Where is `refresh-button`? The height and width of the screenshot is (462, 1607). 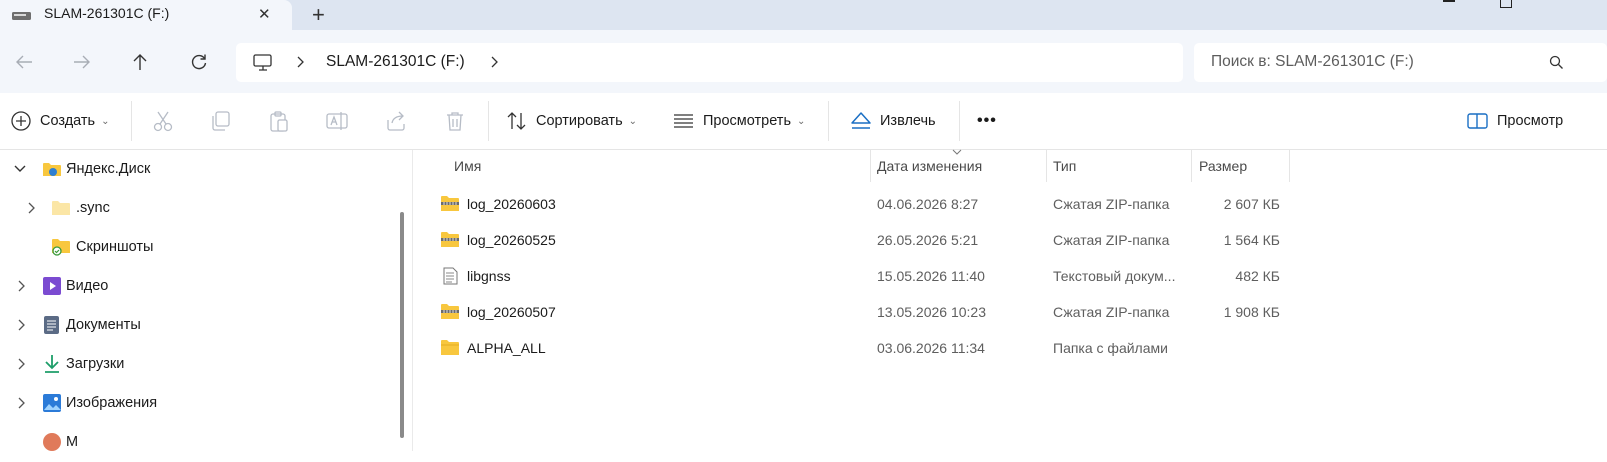 refresh-button is located at coordinates (199, 62).